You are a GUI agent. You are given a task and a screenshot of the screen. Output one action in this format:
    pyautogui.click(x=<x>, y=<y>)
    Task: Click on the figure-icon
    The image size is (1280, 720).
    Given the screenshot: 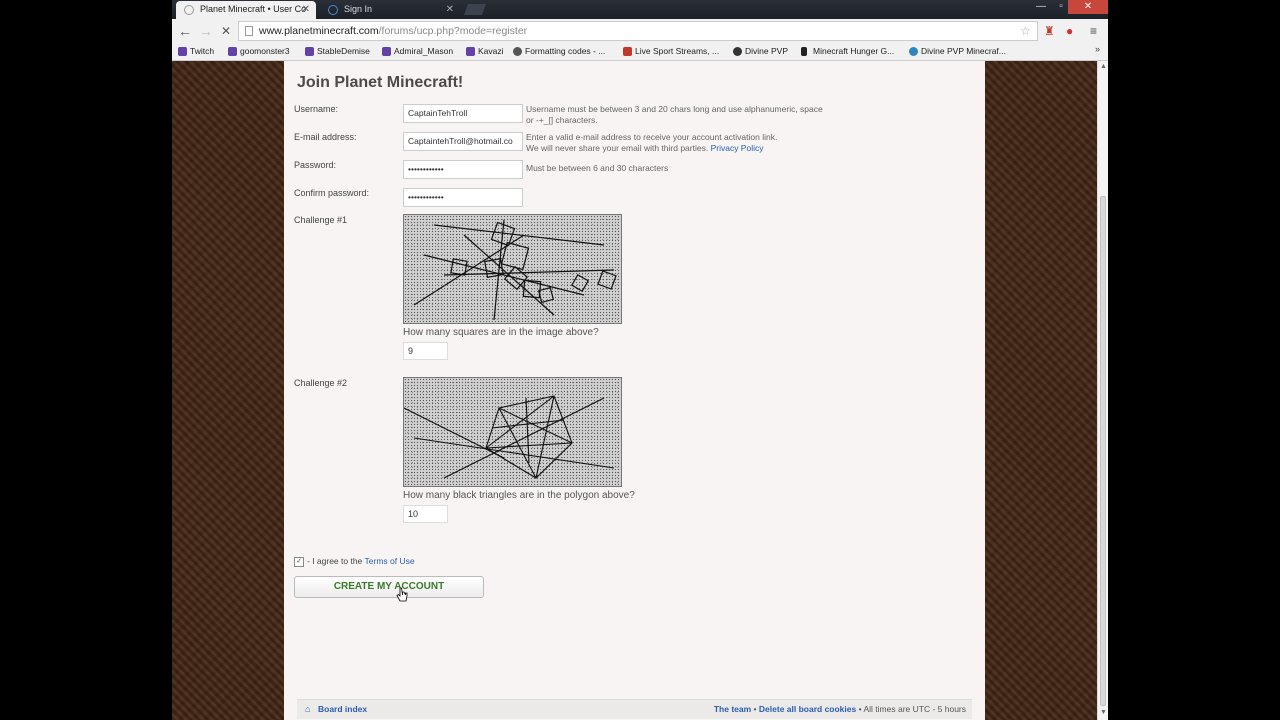 What is the action you would take?
    pyautogui.click(x=804, y=51)
    